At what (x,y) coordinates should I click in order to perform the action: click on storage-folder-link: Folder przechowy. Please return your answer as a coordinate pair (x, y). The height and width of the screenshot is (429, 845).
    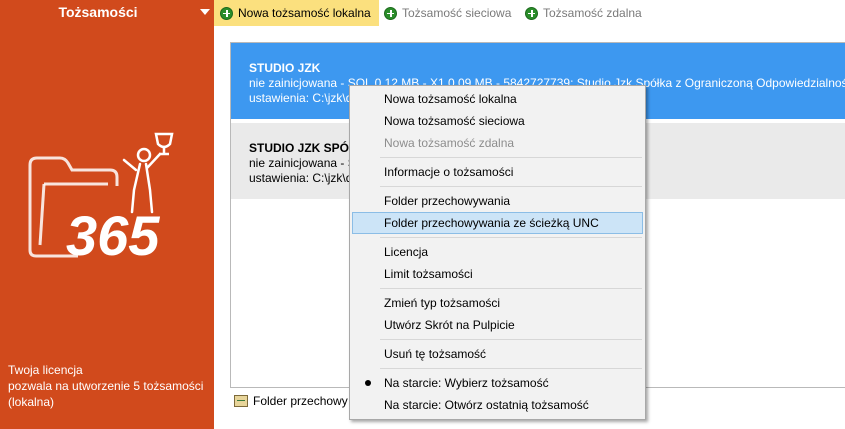
    Looking at the image, I should click on (291, 401).